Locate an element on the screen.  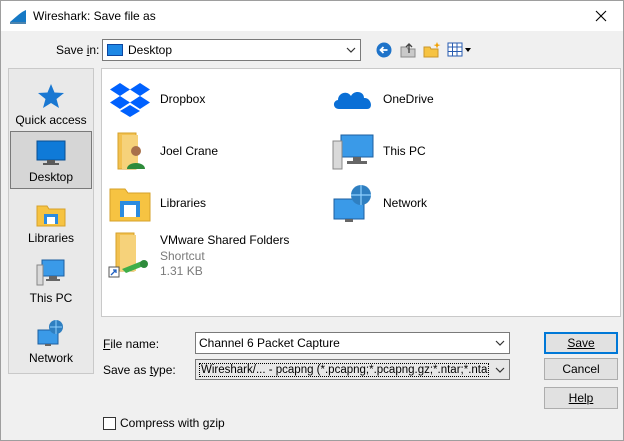
place-label: This PC is located at coordinates (51, 298).